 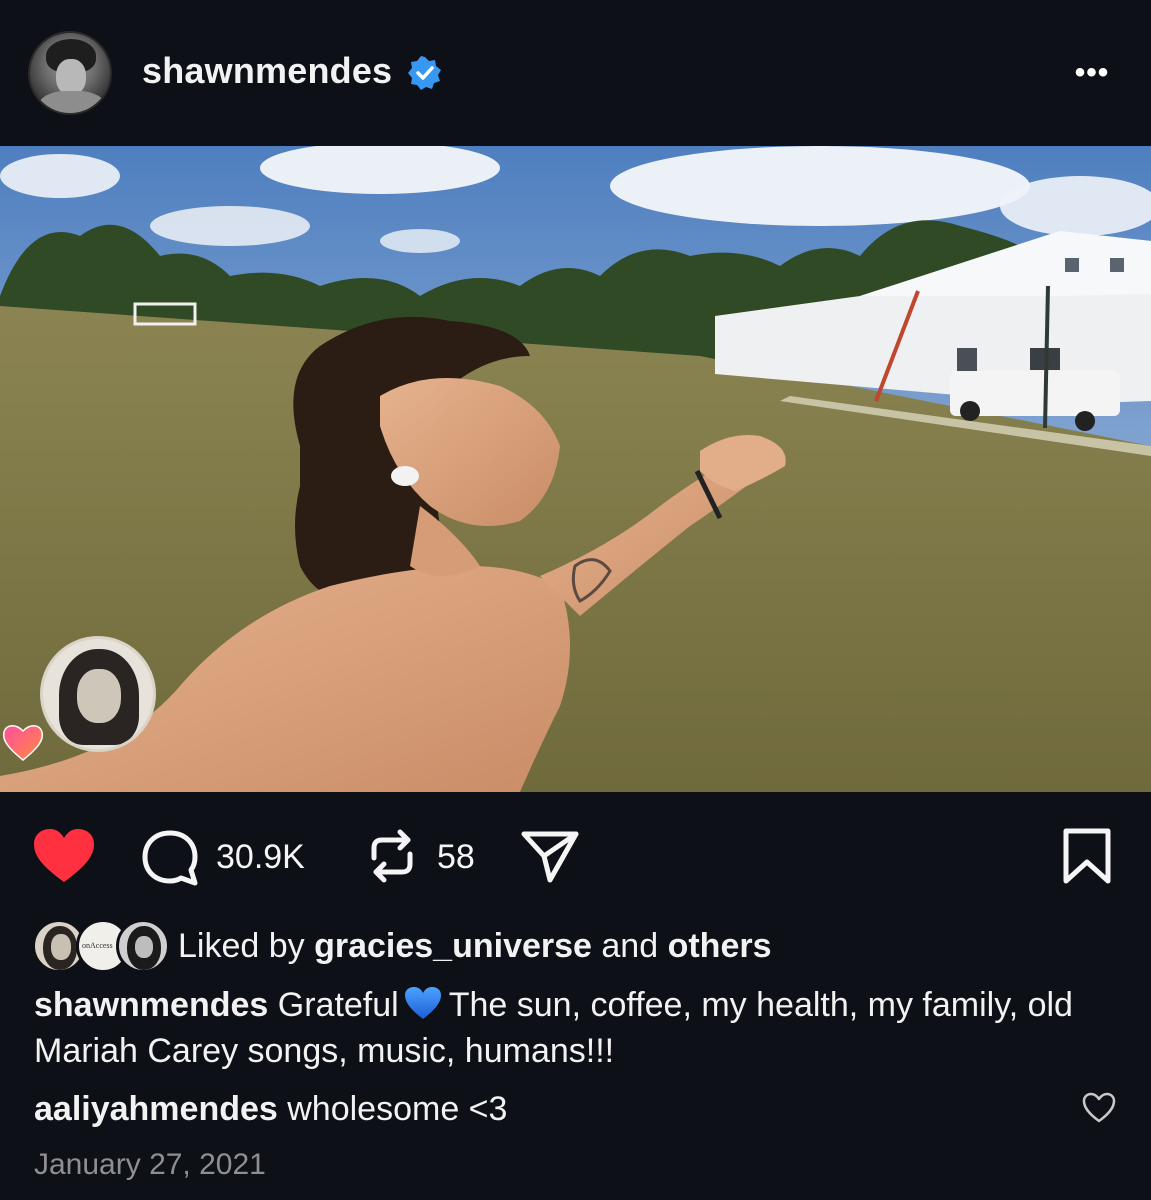 What do you see at coordinates (720, 946) in the screenshot?
I see `liked-by-others-link: others` at bounding box center [720, 946].